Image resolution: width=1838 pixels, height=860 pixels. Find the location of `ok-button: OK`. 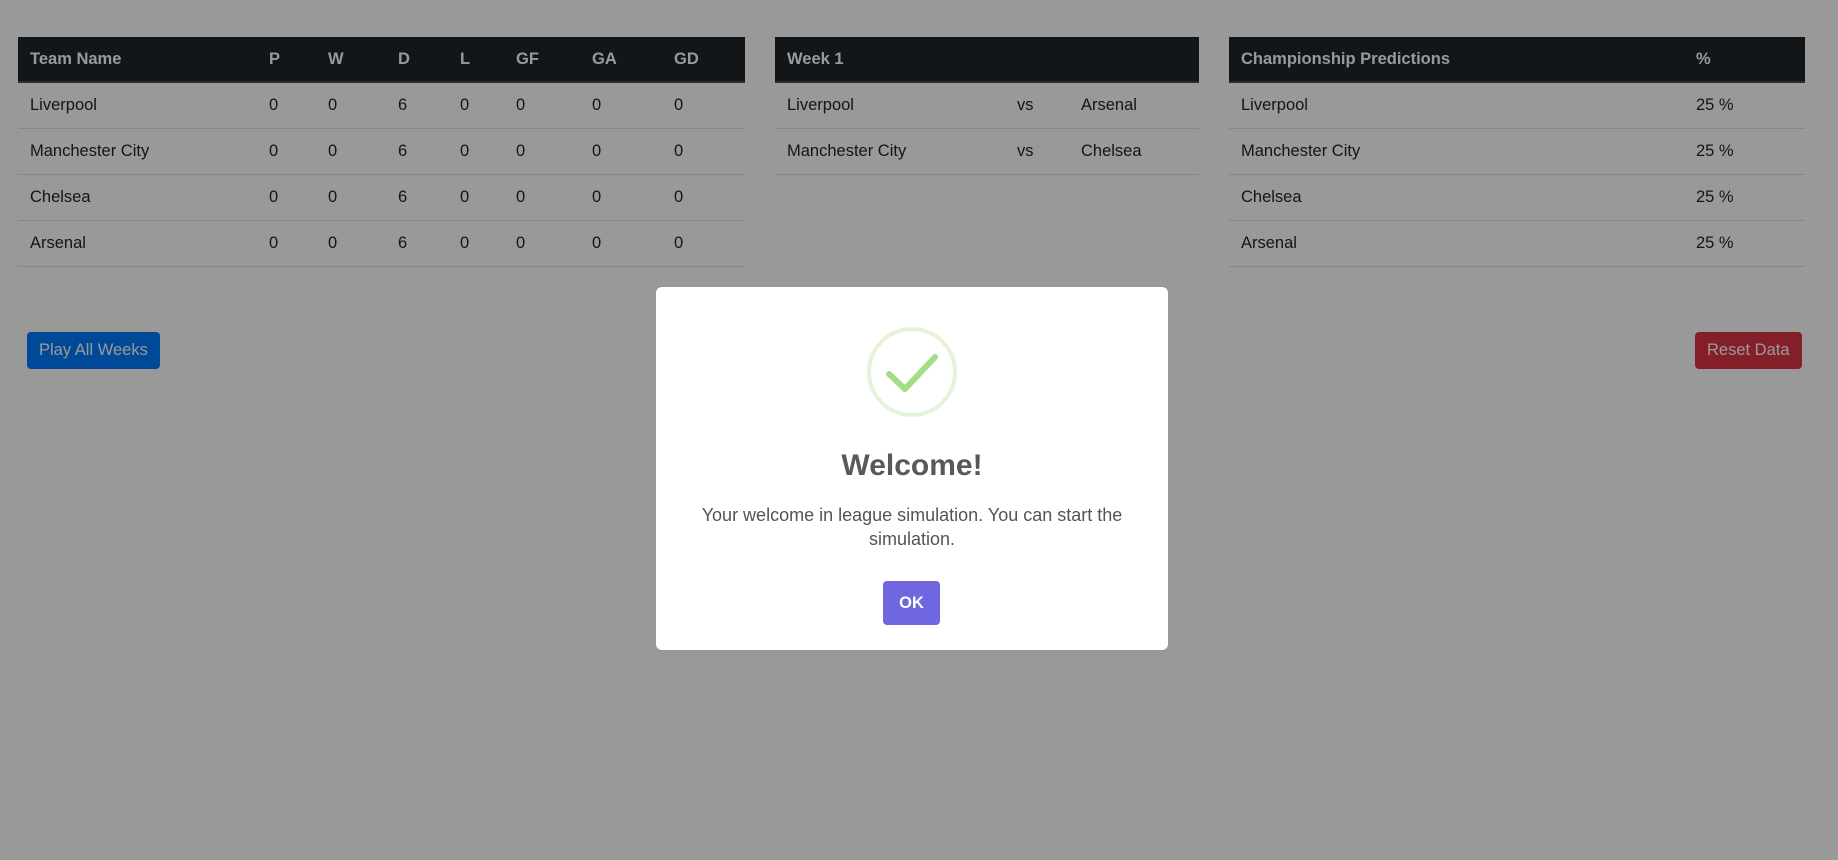

ok-button: OK is located at coordinates (911, 603).